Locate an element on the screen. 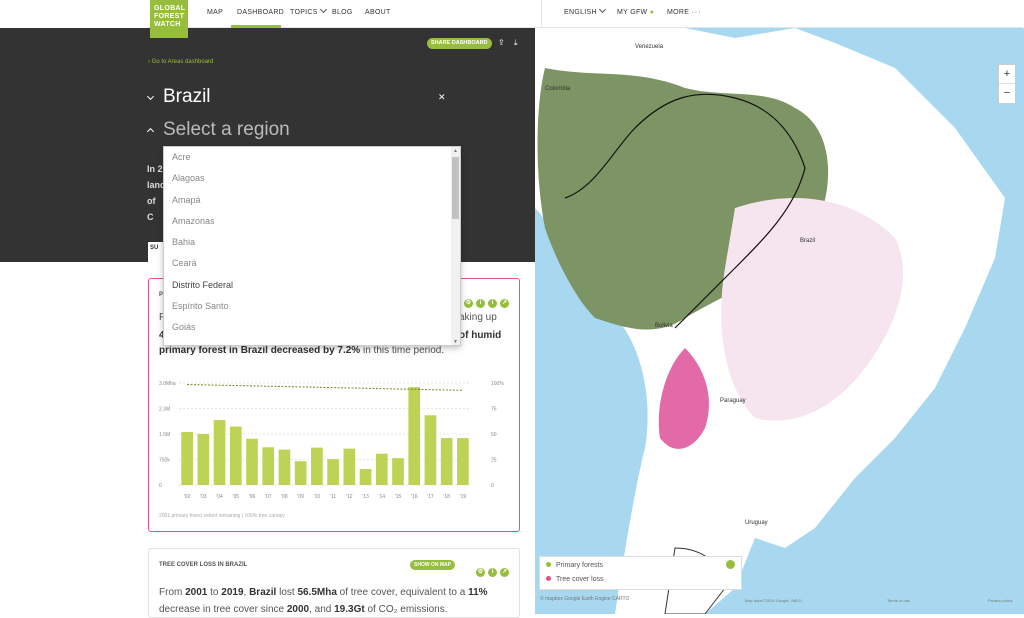 The image size is (1024, 618). text-bold: Brazil is located at coordinates (263, 592).